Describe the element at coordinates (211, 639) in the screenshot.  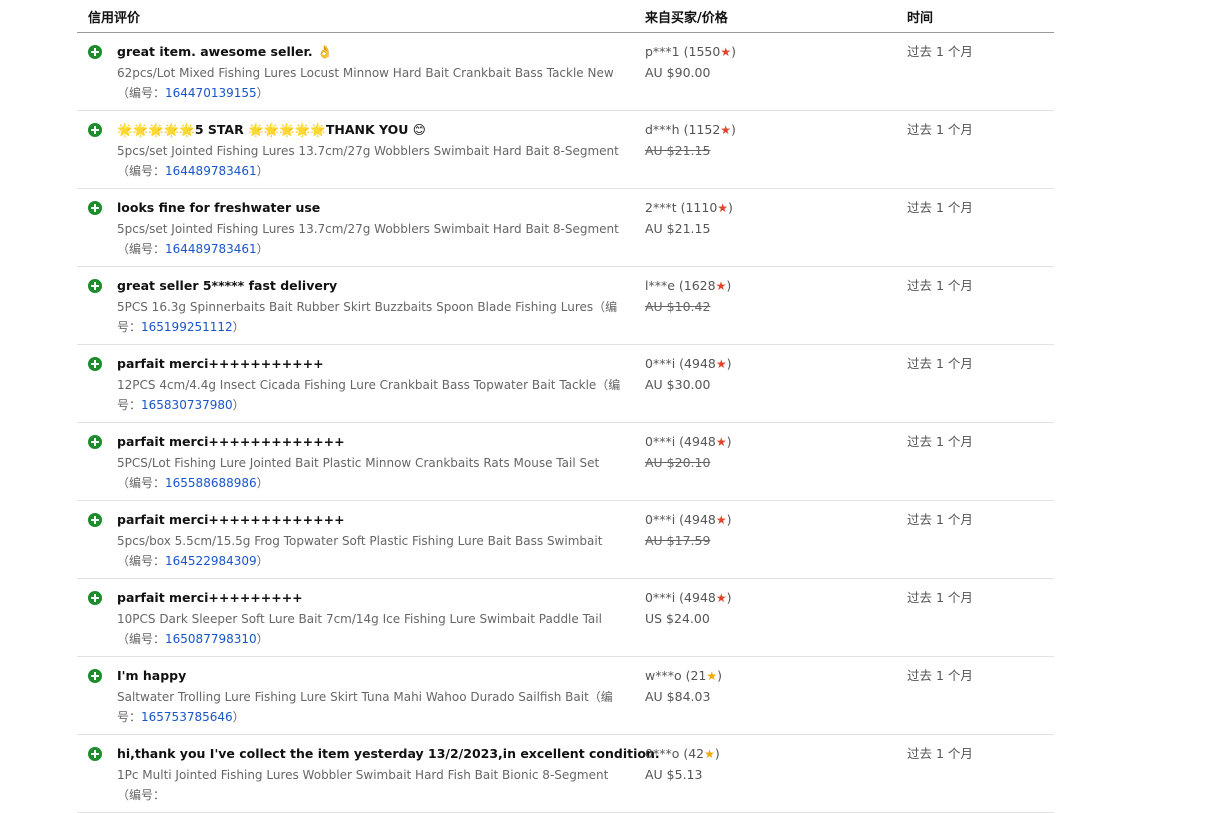
I see `item-number-link: 165087798310` at that location.